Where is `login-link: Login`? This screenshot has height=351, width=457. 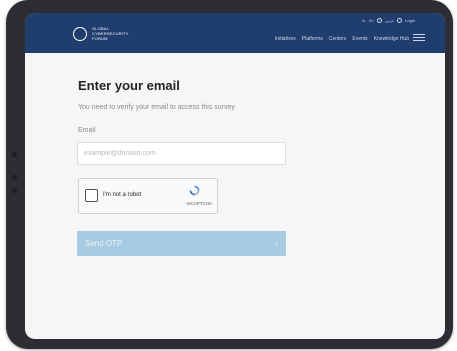 login-link: Login is located at coordinates (410, 20).